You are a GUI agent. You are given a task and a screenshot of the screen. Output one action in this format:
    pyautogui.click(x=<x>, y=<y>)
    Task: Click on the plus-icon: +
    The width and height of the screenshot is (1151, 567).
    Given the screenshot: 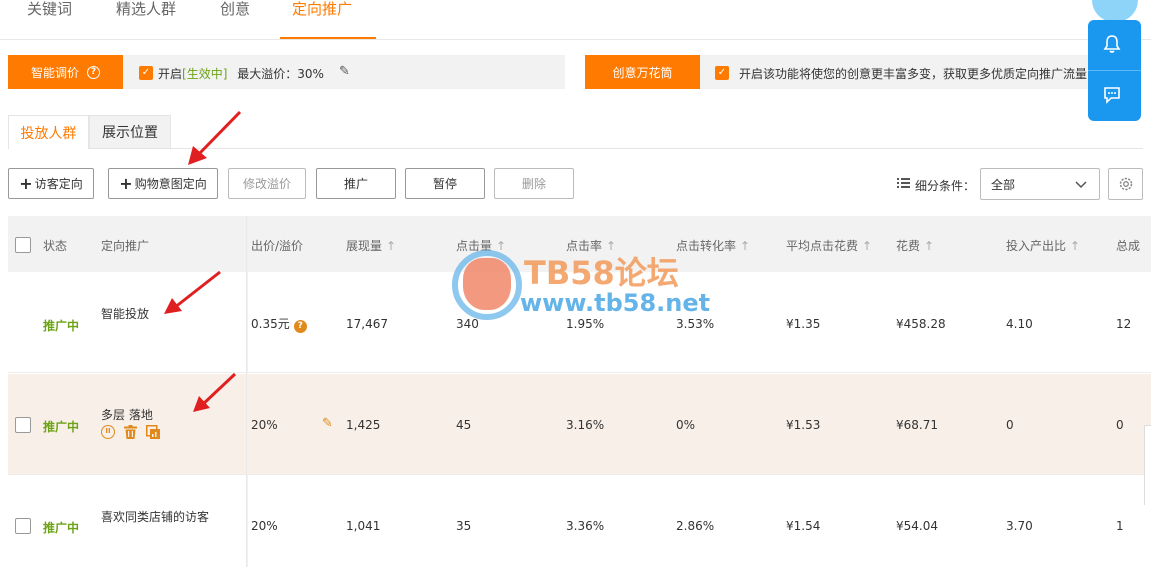 What is the action you would take?
    pyautogui.click(x=126, y=183)
    